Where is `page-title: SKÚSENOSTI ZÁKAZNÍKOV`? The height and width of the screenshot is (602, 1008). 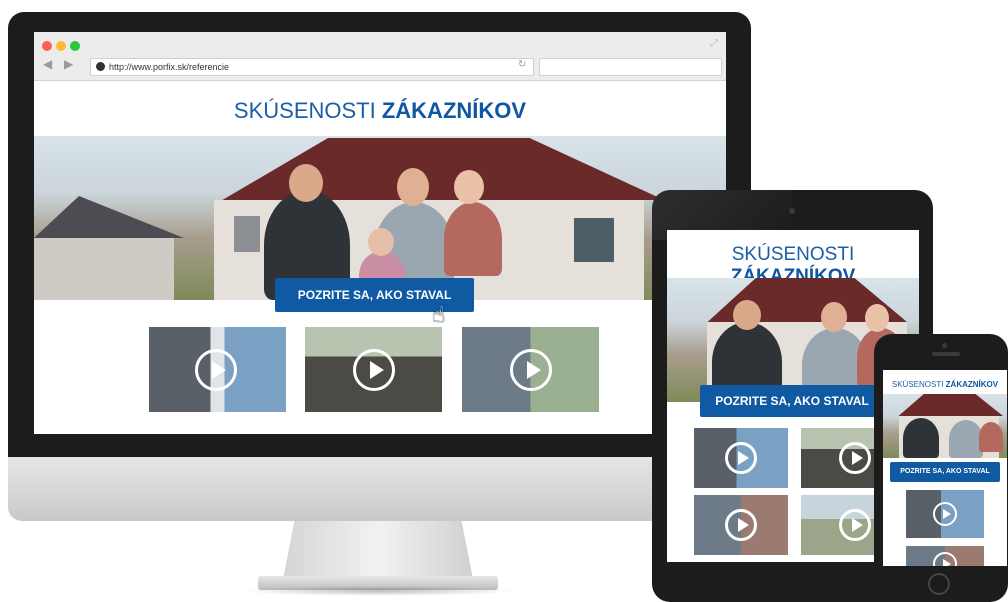
page-title: SKÚSENOSTI ZÁKAZNÍKOV is located at coordinates (380, 111).